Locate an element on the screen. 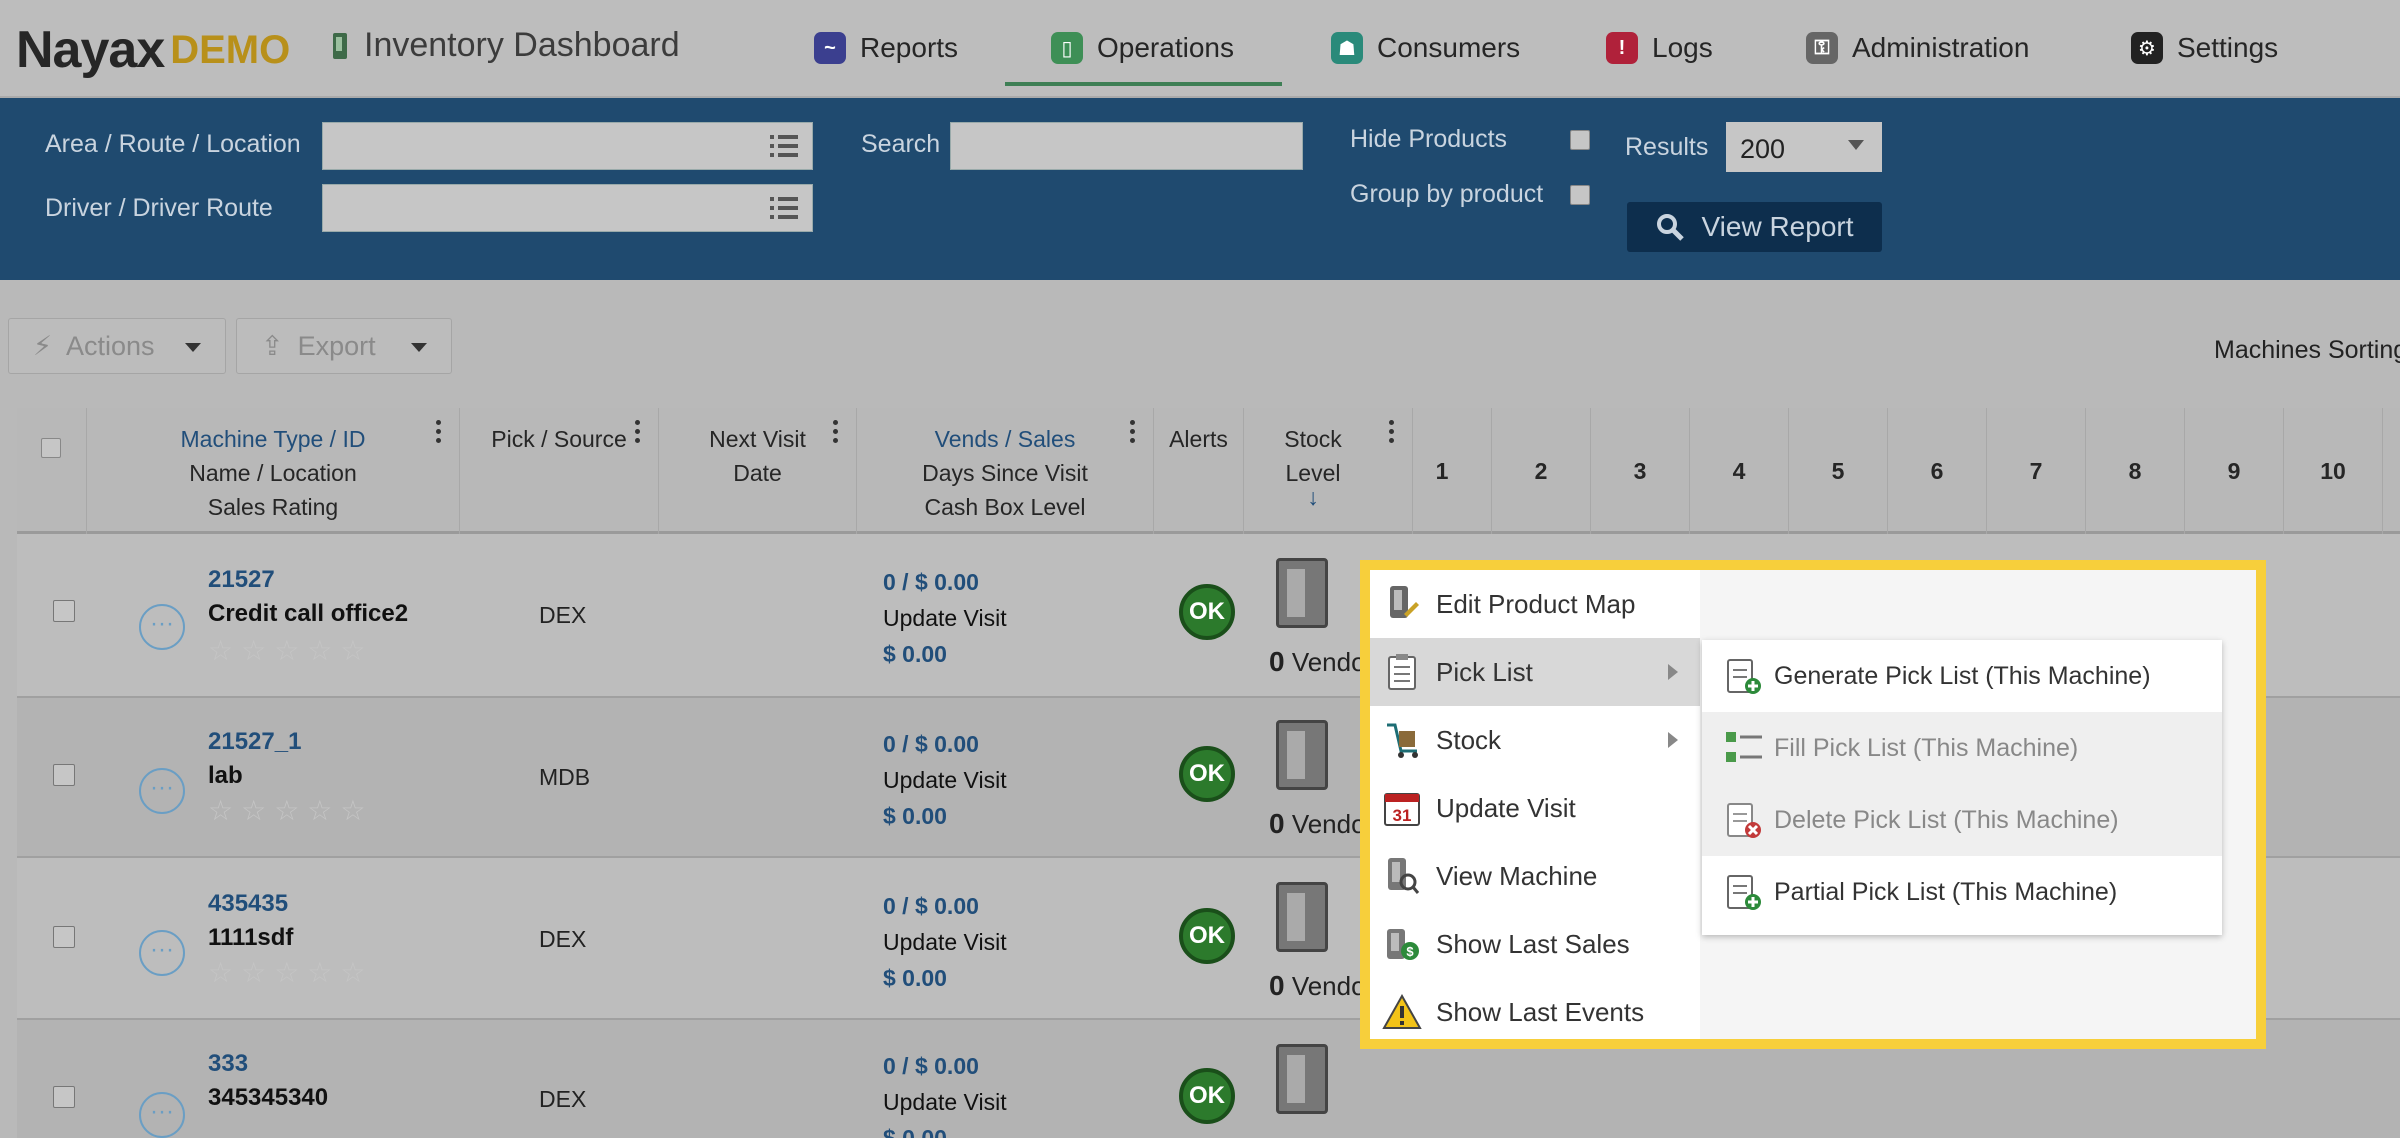  select-all-checkbox is located at coordinates (51, 448).